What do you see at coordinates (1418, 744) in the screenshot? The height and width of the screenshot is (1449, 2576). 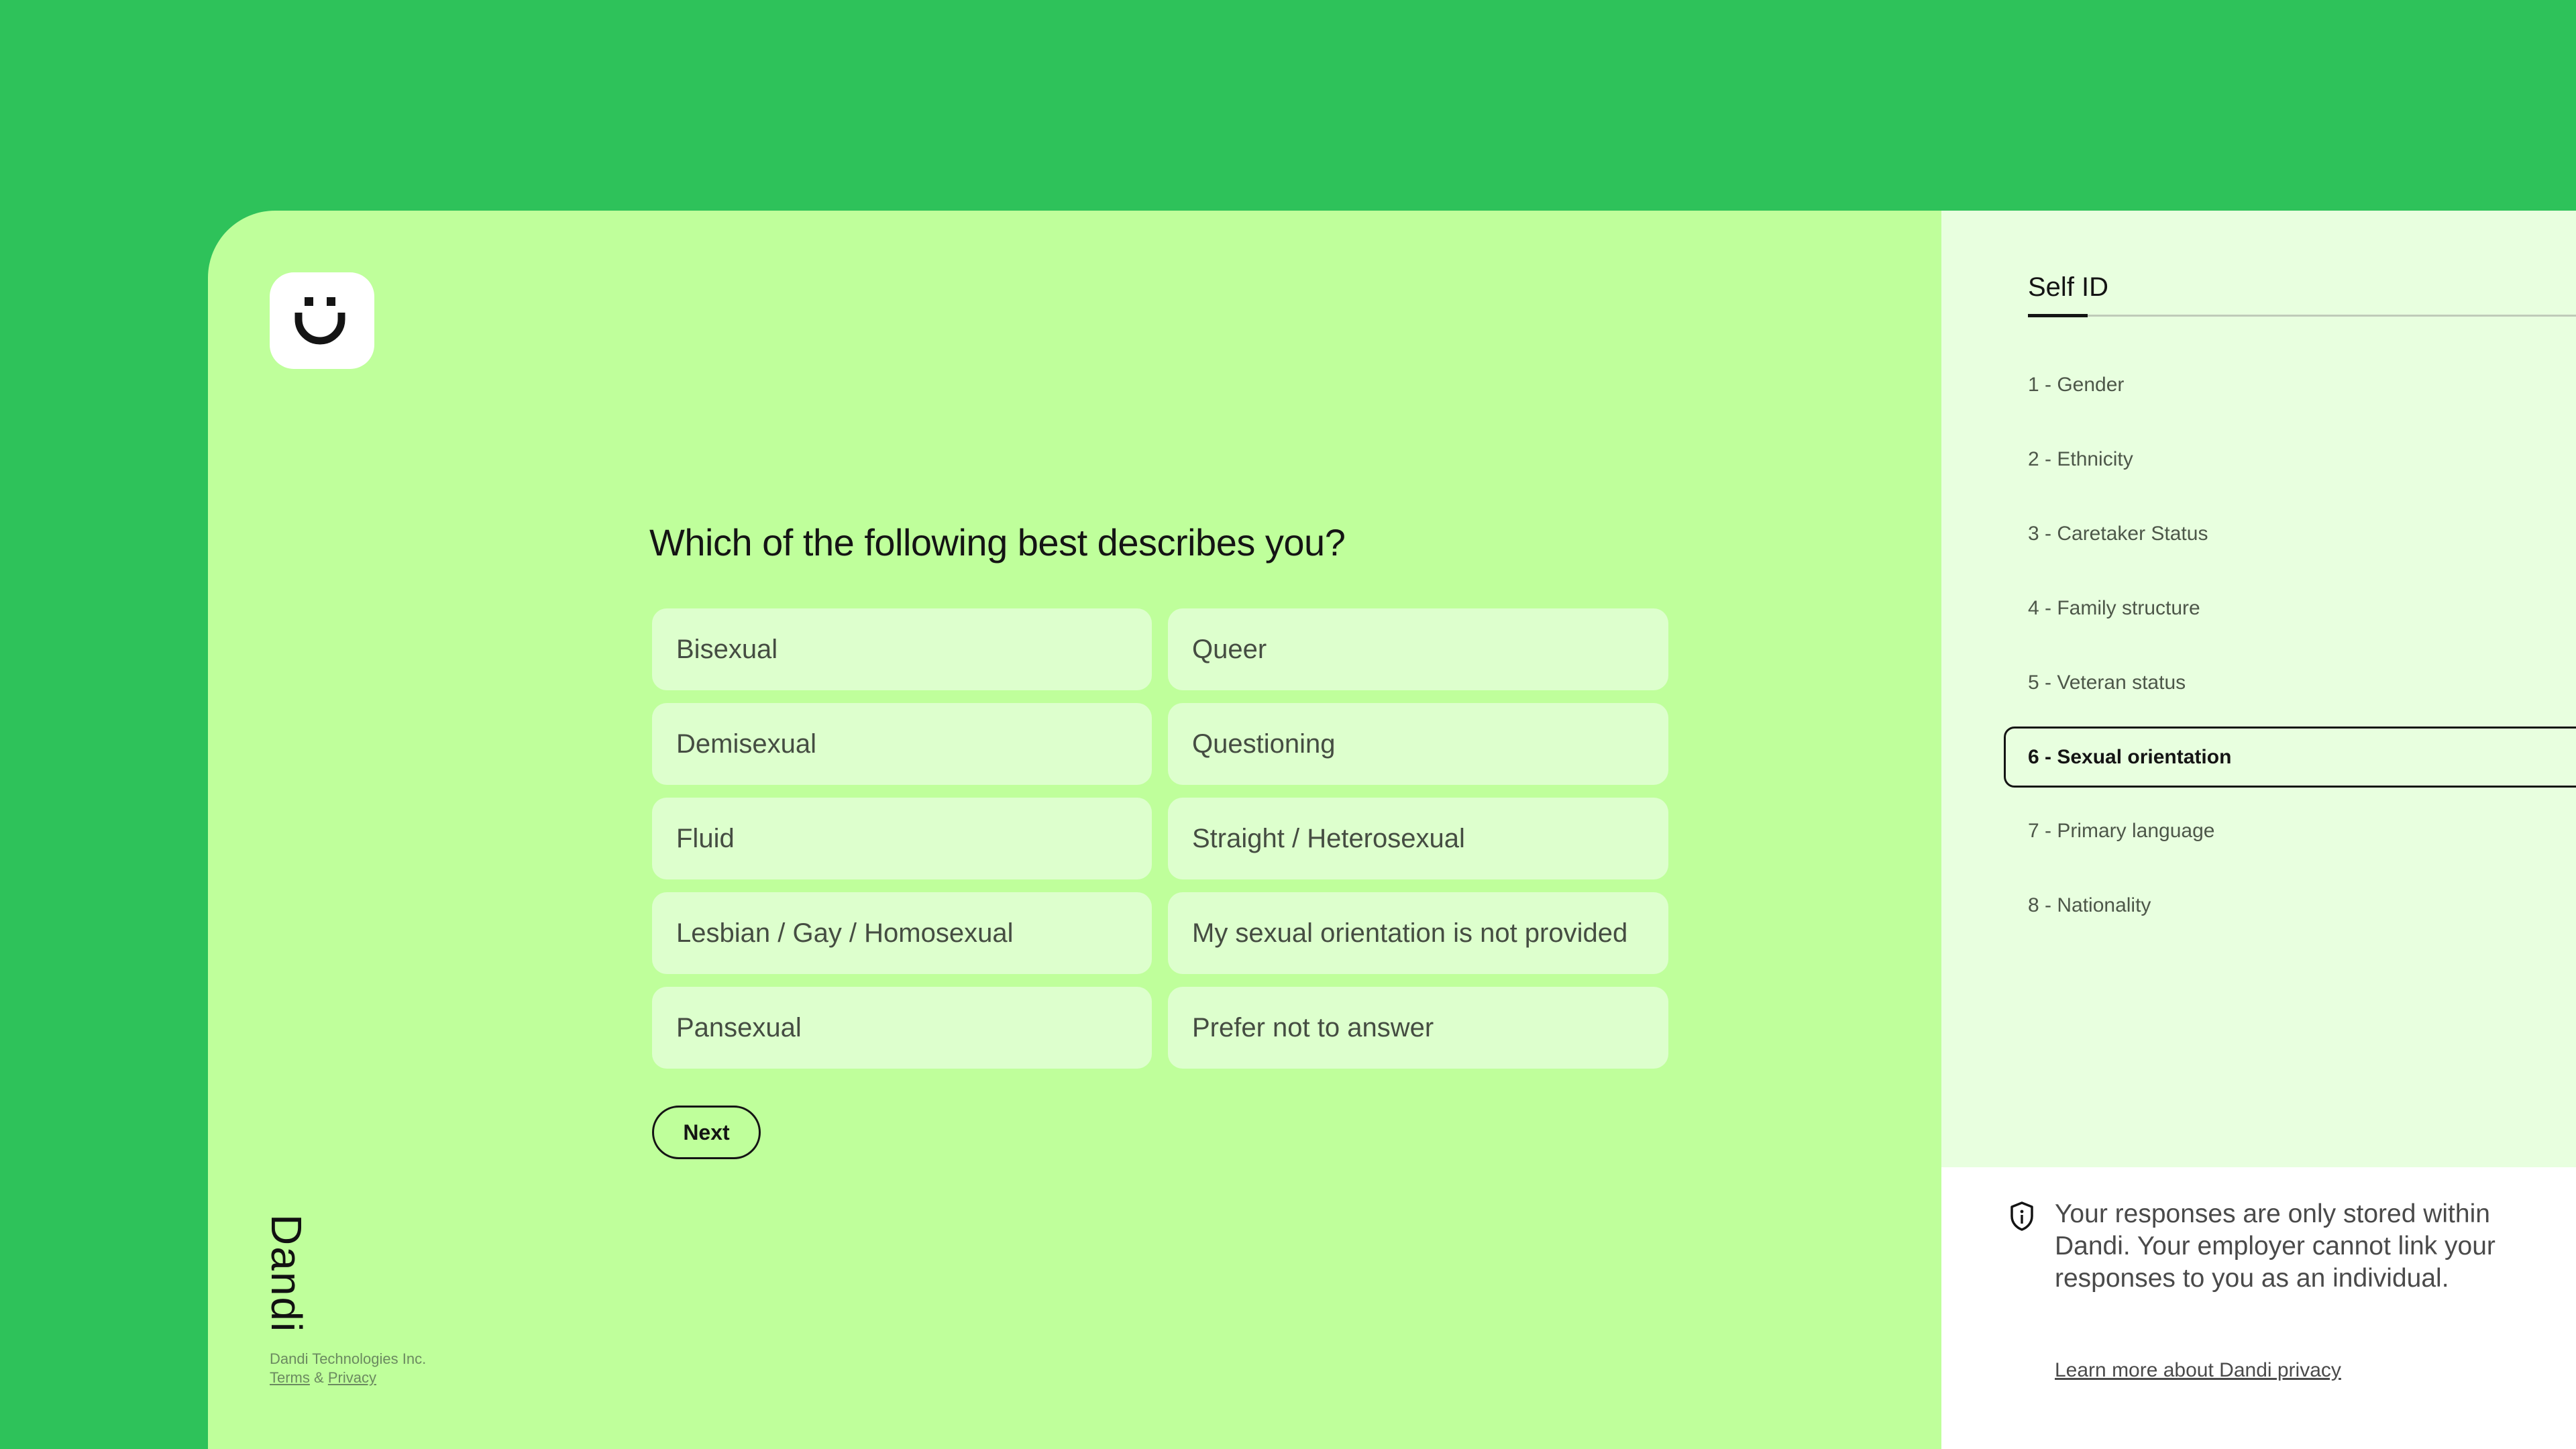 I see `option-questioning: Questioning` at bounding box center [1418, 744].